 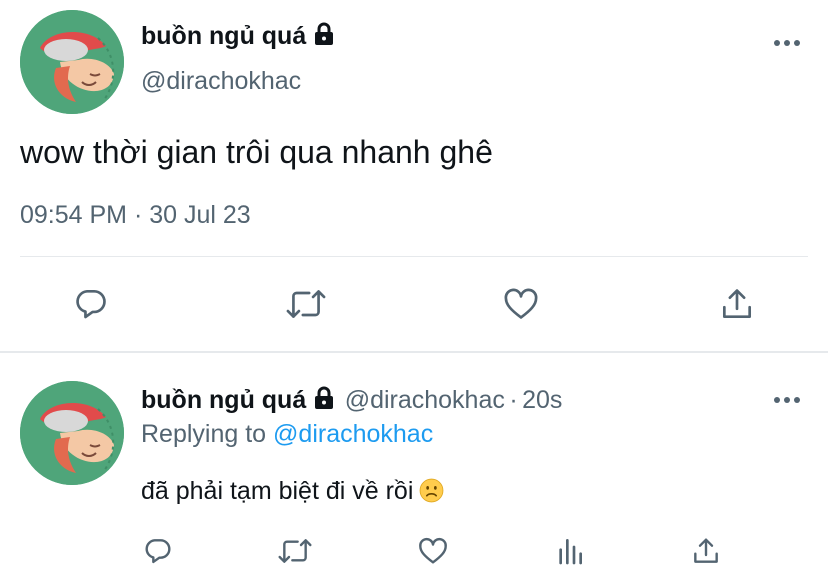 What do you see at coordinates (787, 43) in the screenshot?
I see `more-icon` at bounding box center [787, 43].